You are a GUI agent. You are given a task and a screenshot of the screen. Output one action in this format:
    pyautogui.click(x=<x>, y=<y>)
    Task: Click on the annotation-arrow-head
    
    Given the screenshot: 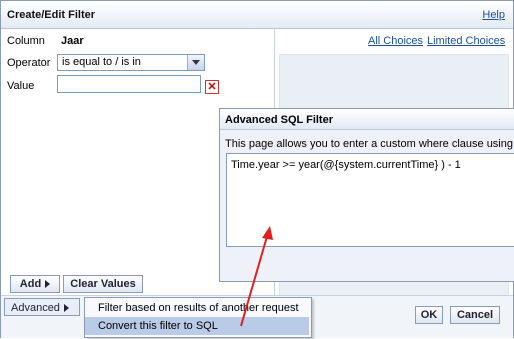 What is the action you would take?
    pyautogui.click(x=267, y=233)
    